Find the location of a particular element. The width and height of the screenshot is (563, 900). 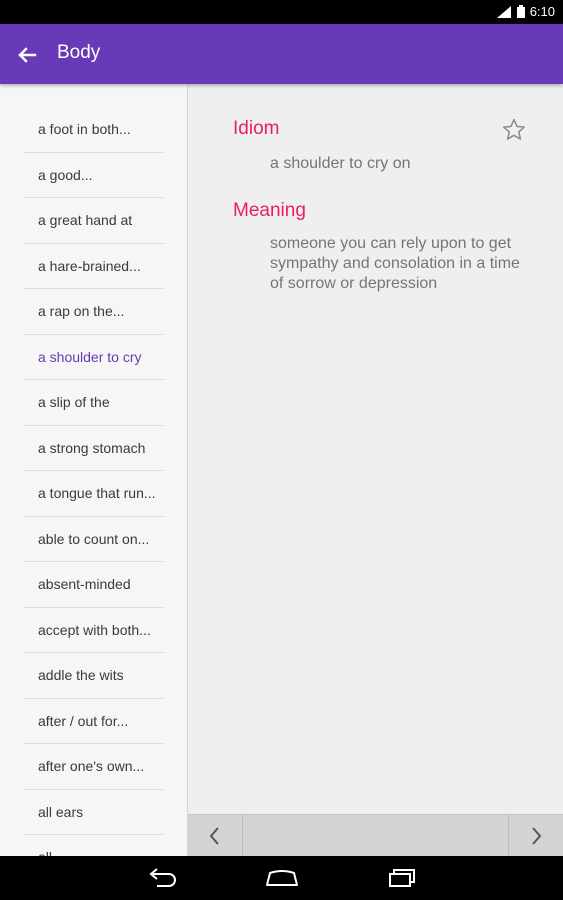

chevron-right-icon is located at coordinates (537, 836).